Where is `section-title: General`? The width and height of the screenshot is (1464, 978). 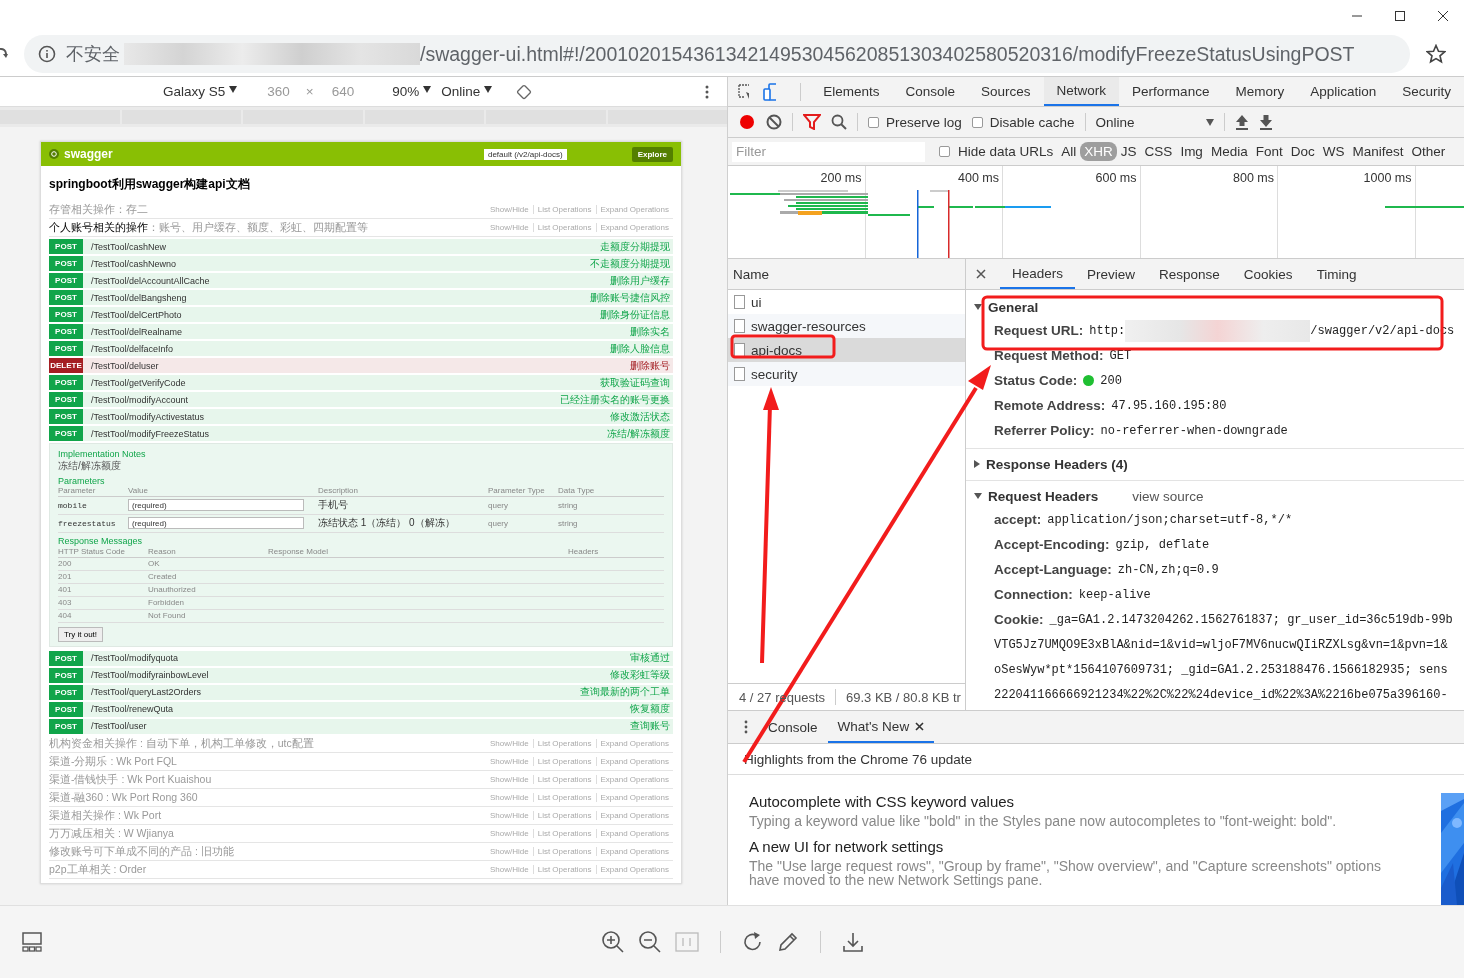 section-title: General is located at coordinates (1013, 307).